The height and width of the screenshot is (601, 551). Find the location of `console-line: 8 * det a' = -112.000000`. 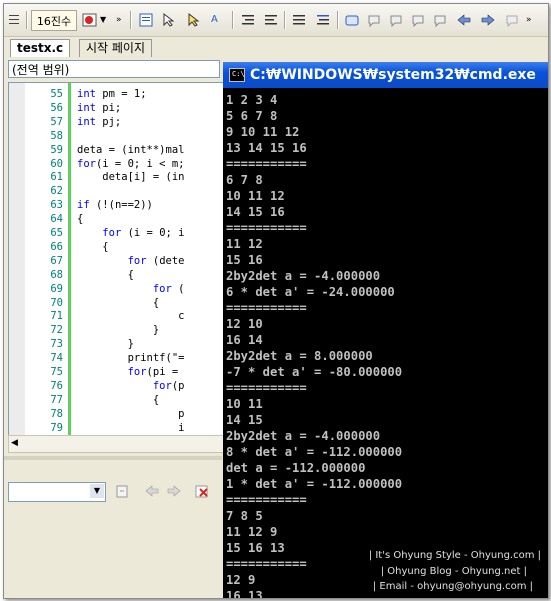

console-line: 8 * det a' = -112.000000 is located at coordinates (314, 452).